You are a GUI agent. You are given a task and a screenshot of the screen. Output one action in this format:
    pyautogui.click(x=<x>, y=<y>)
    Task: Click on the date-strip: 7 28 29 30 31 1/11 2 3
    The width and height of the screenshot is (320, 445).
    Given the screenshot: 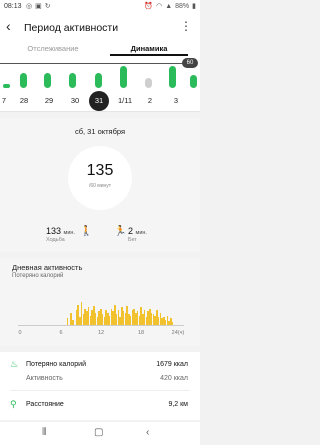 What is the action you would take?
    pyautogui.click(x=100, y=100)
    